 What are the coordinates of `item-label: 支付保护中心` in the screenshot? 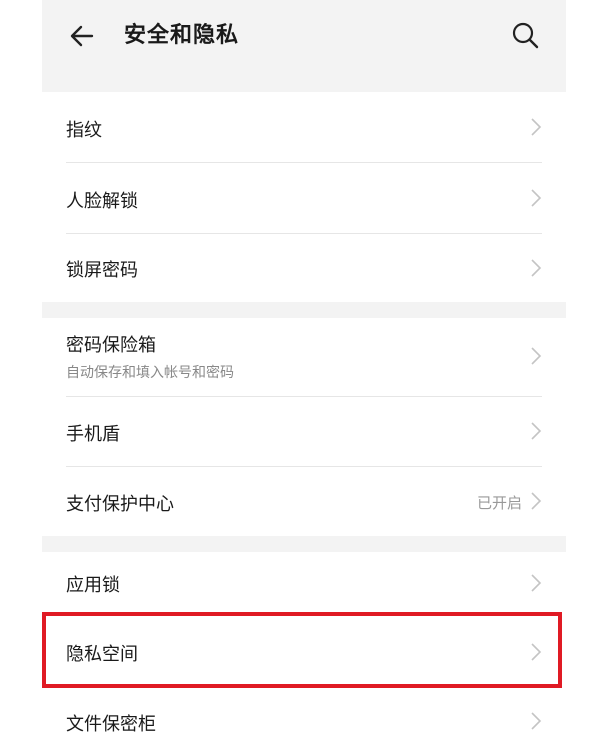 It's located at (120, 504).